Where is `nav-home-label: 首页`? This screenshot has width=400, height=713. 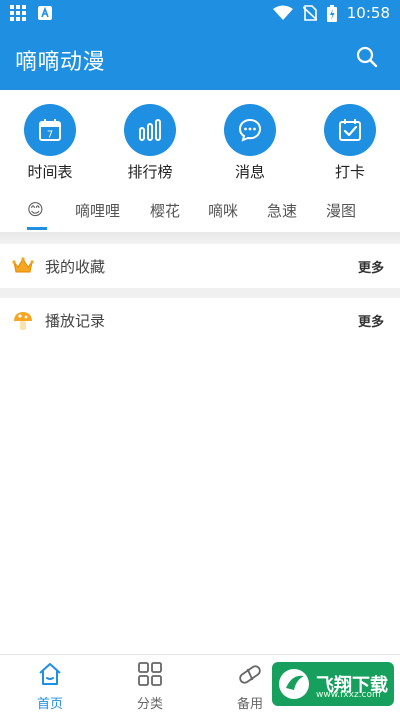
nav-home-label: 首页 is located at coordinates (49, 704).